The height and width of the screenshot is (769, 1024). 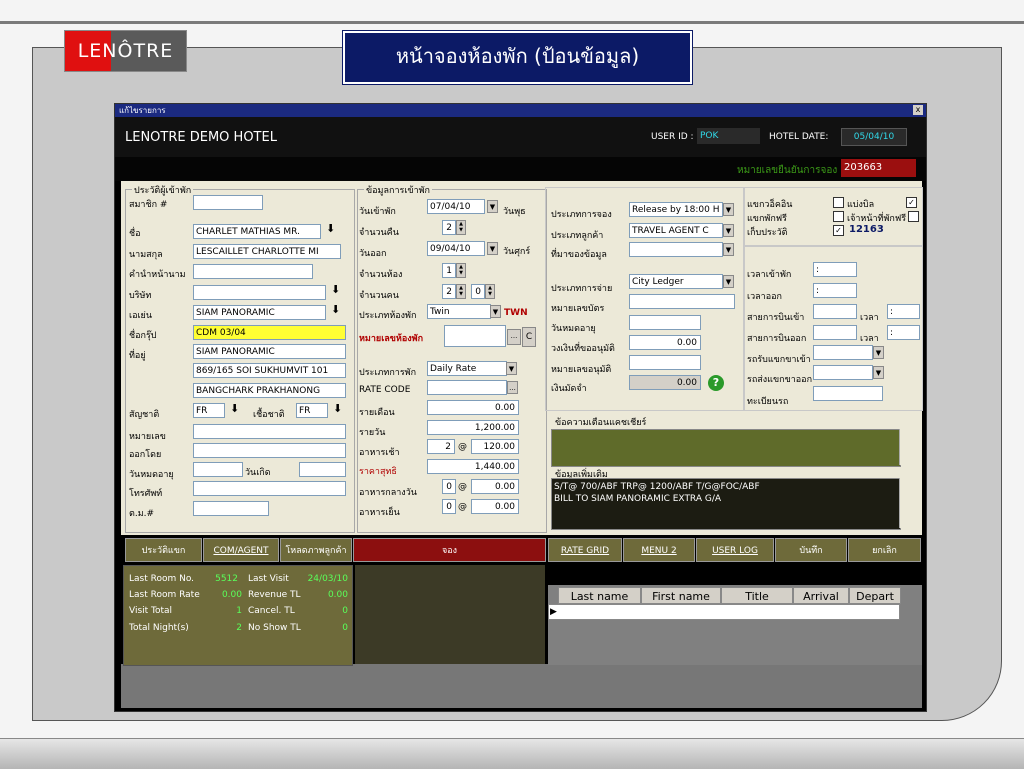 What do you see at coordinates (459, 311) in the screenshot?
I see `roomtype-select: Twin` at bounding box center [459, 311].